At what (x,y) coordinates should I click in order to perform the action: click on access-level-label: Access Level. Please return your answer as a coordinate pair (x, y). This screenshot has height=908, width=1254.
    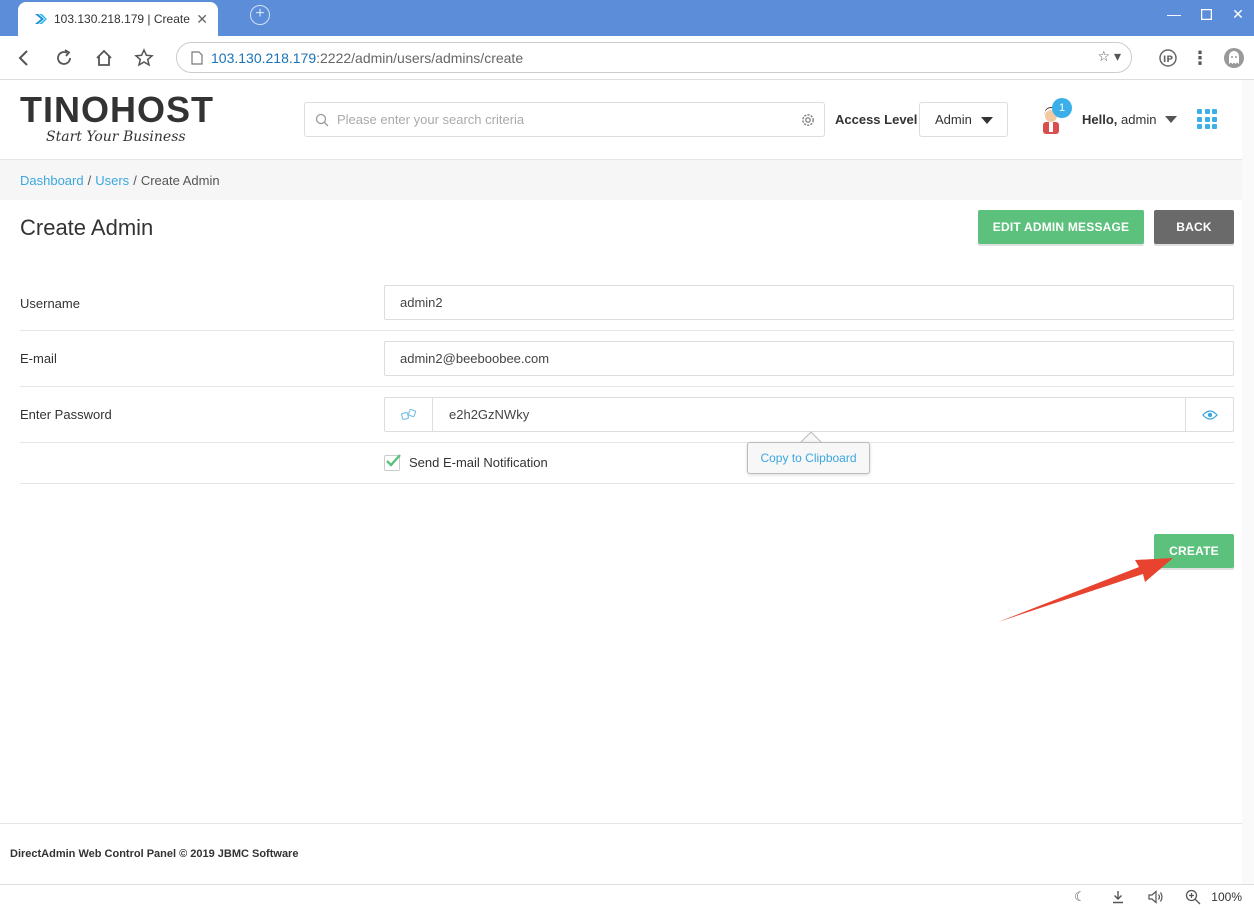
    Looking at the image, I should click on (876, 119).